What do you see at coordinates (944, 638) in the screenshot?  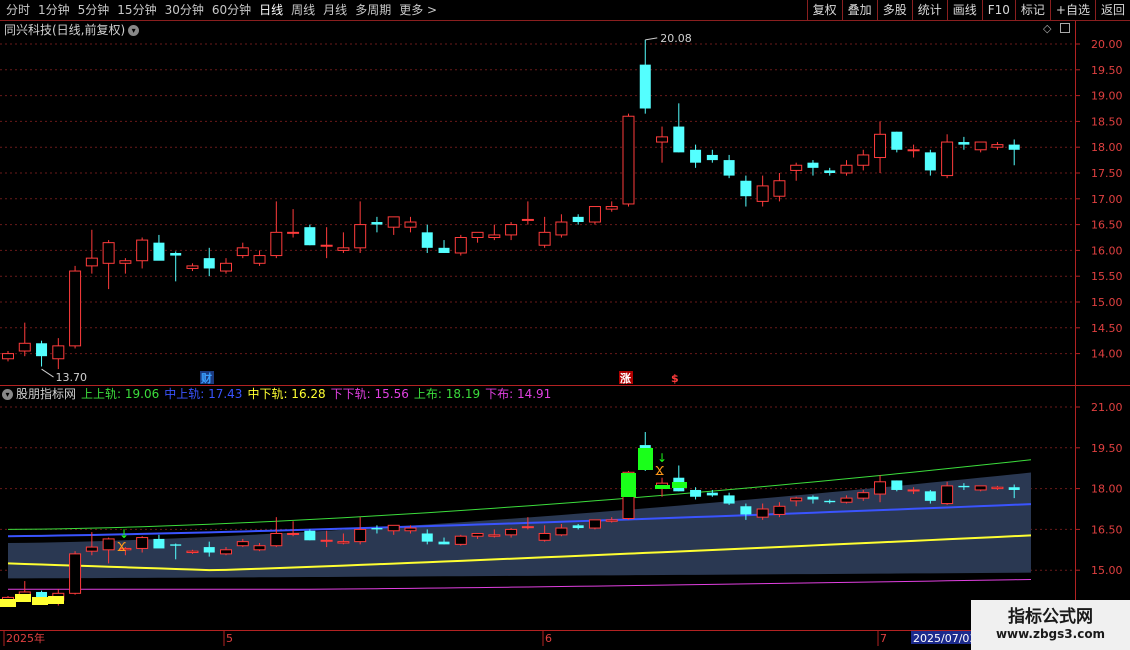 I see `cursor-date-label: 2025/07/03` at bounding box center [944, 638].